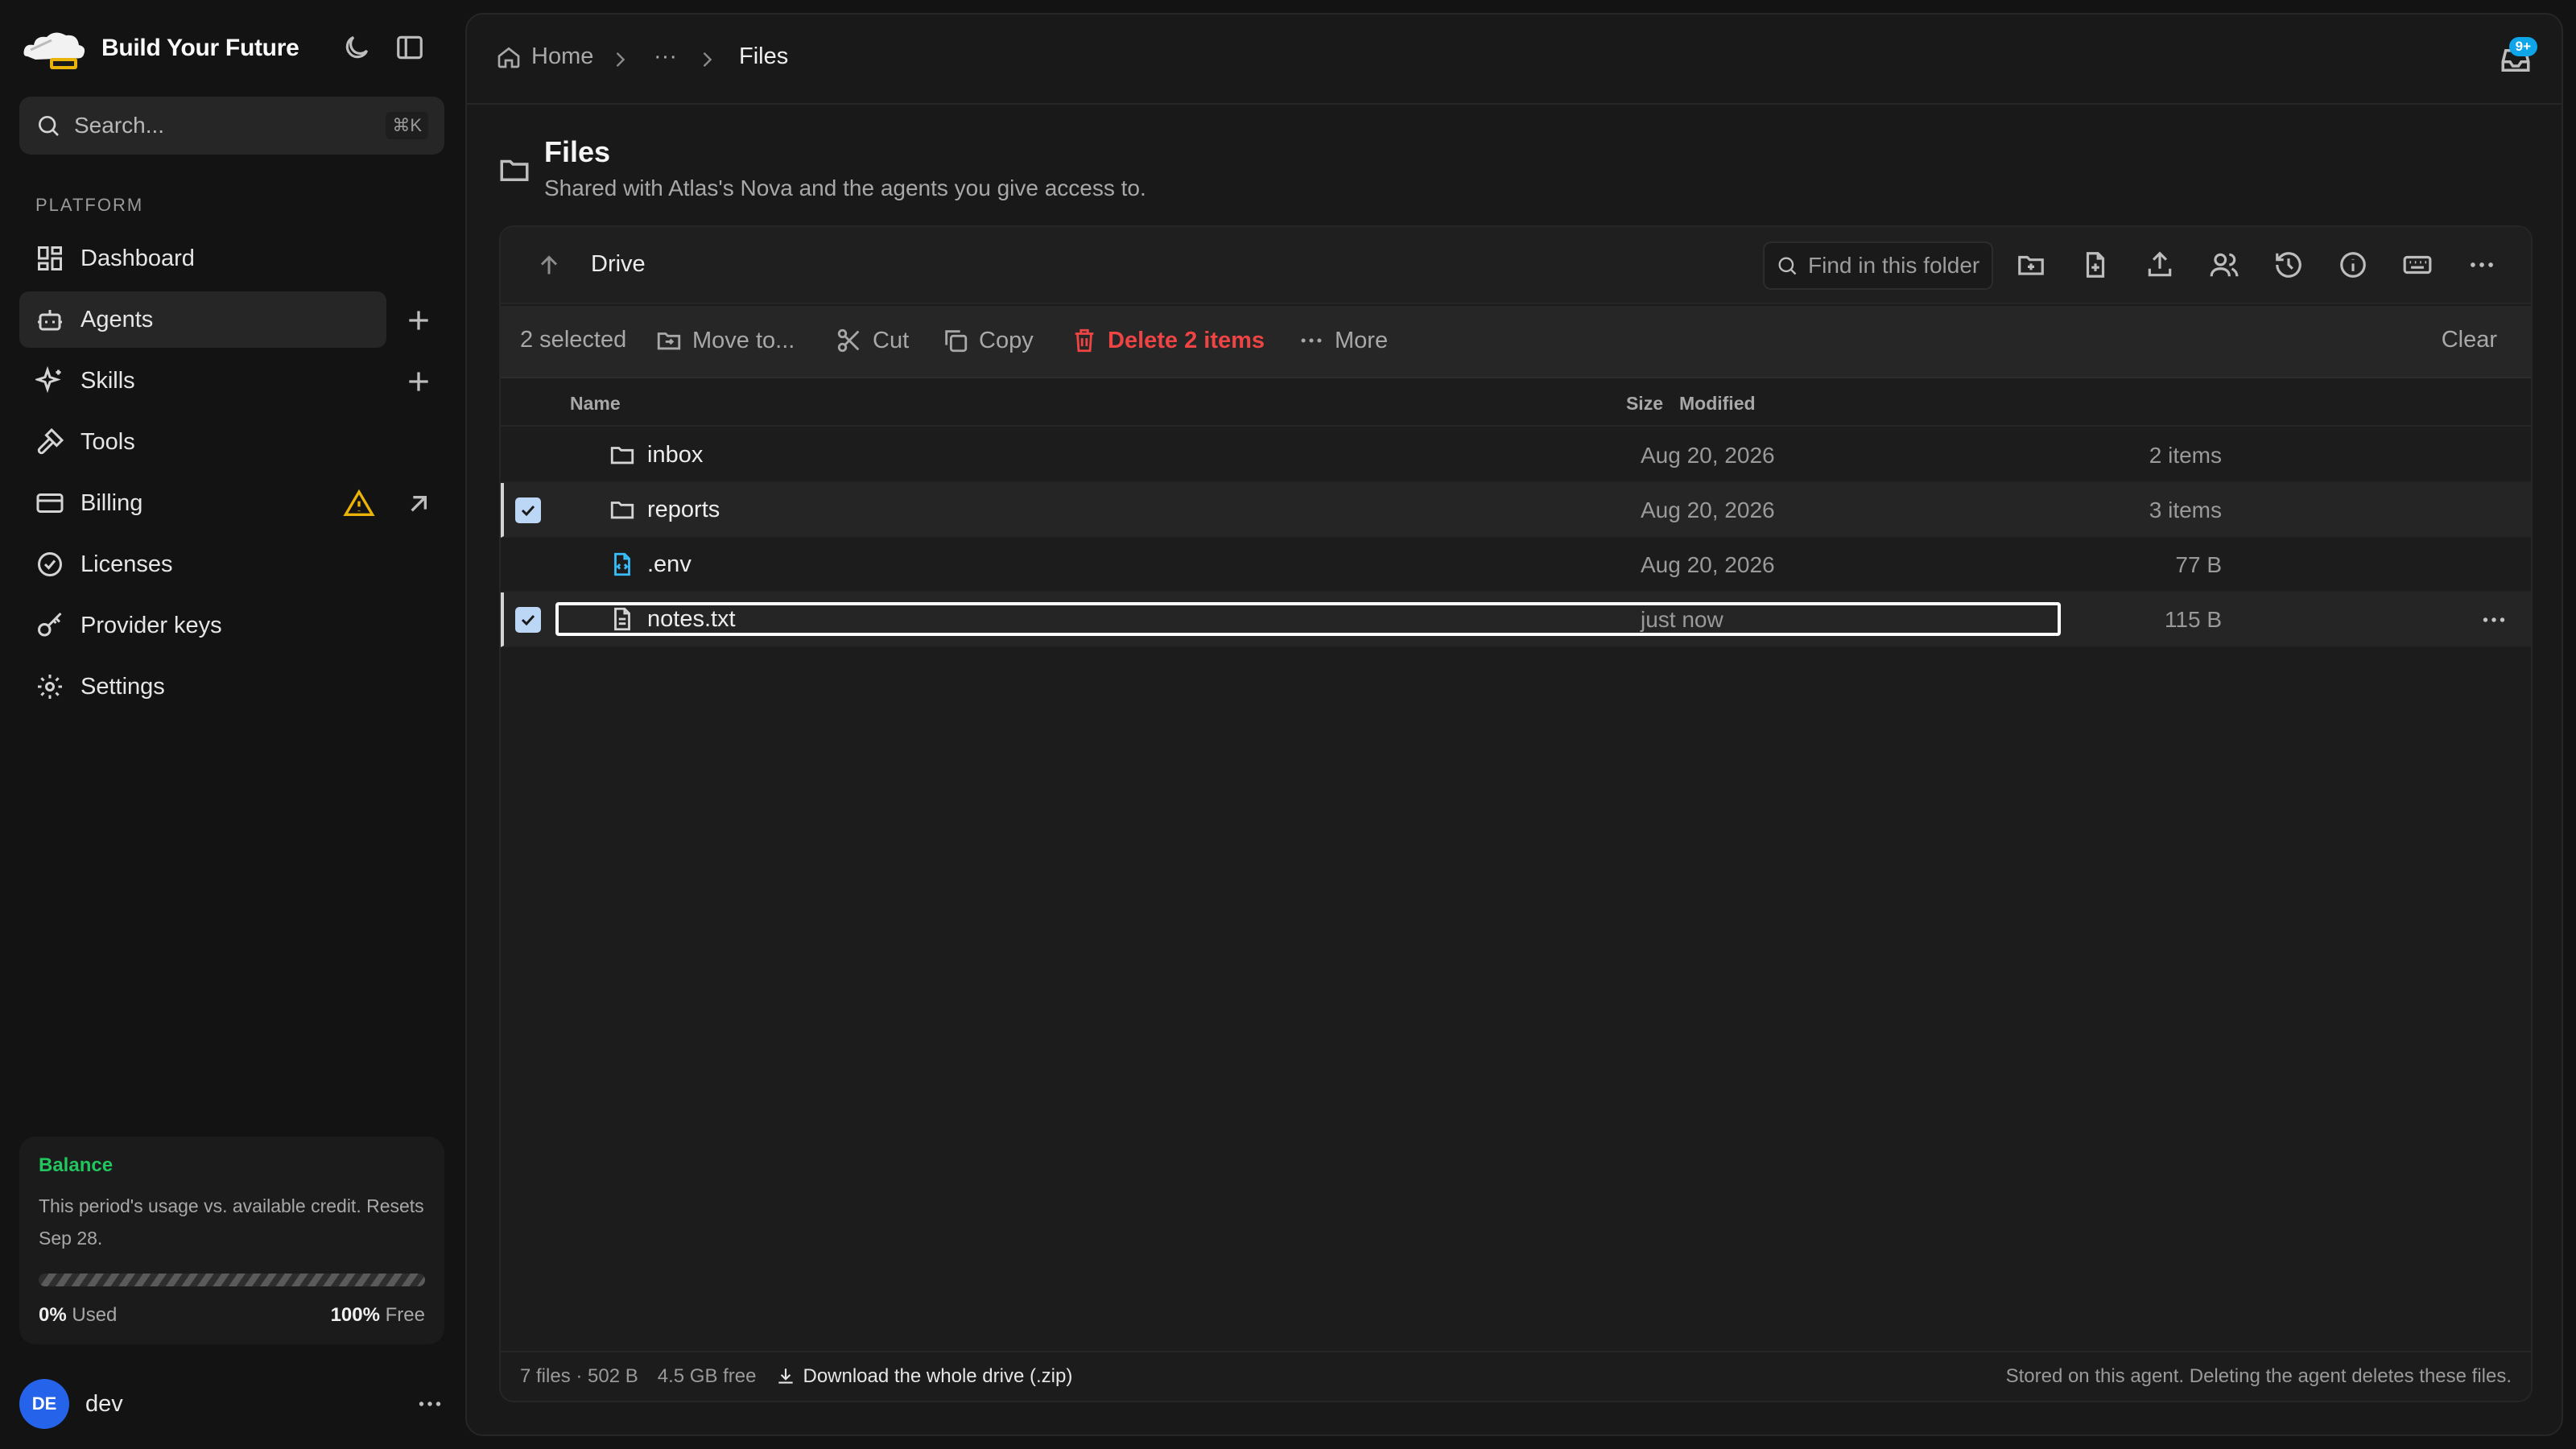  What do you see at coordinates (44, 1404) in the screenshot?
I see `avatar: DE` at bounding box center [44, 1404].